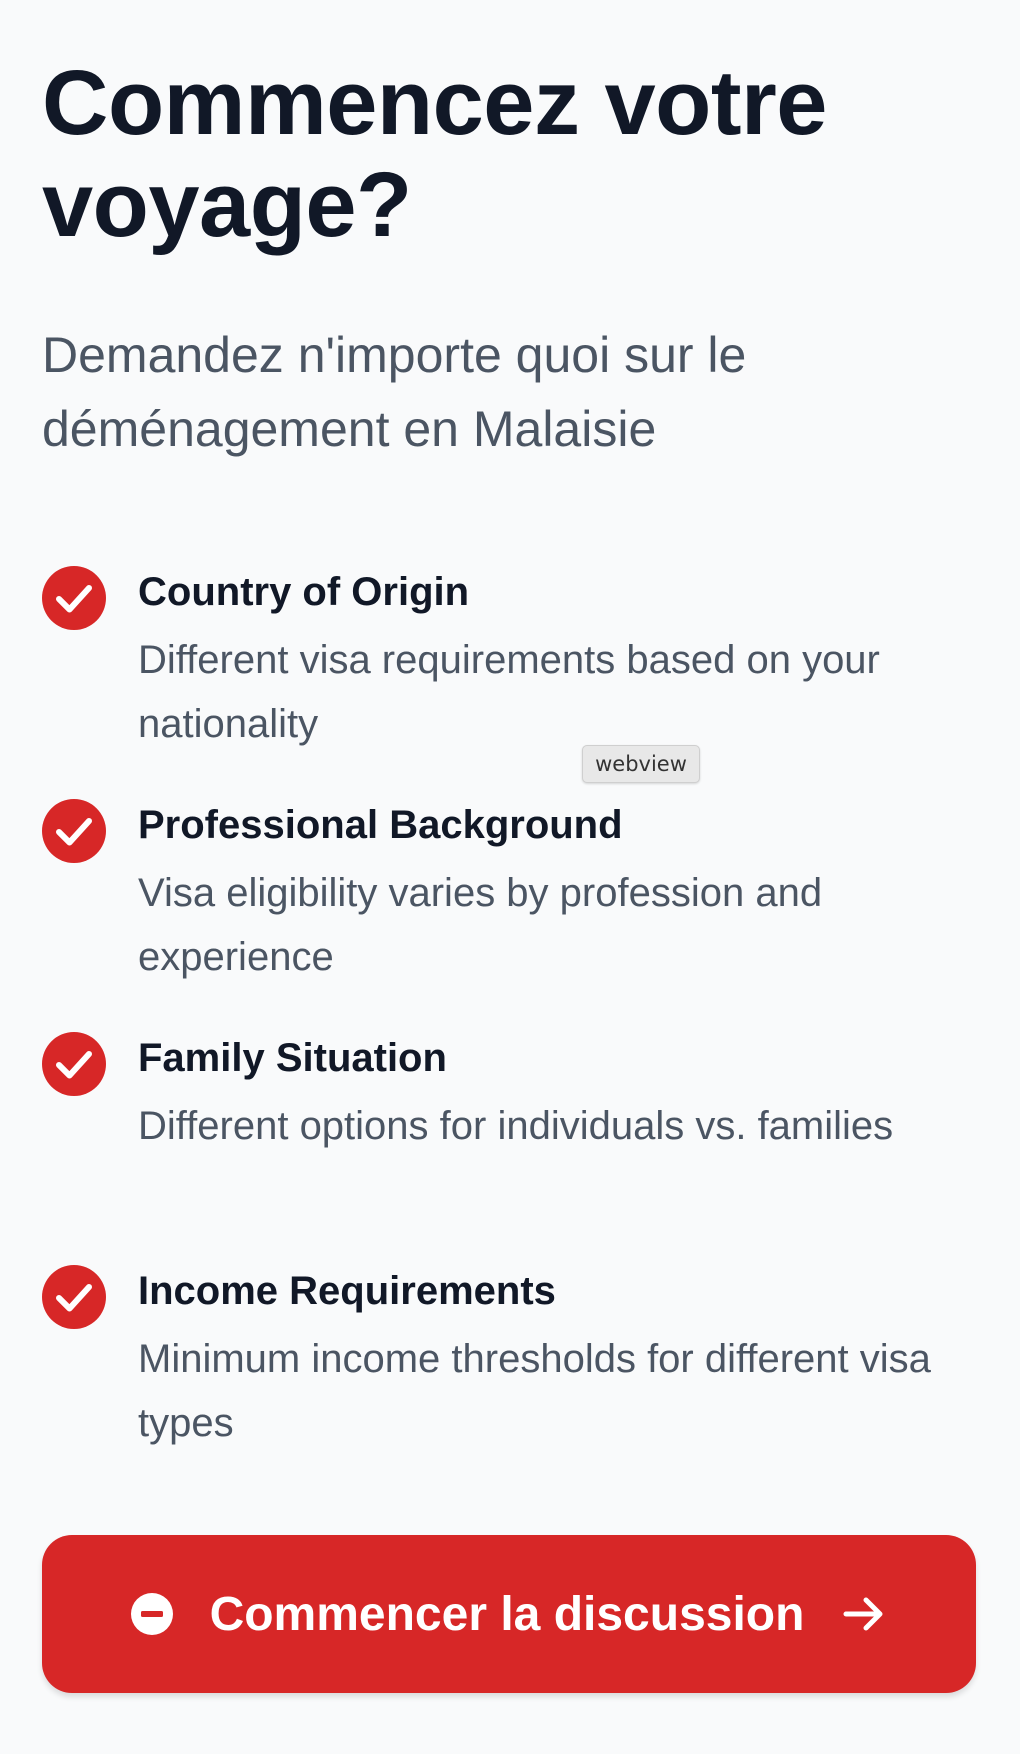 This screenshot has width=1020, height=1754. What do you see at coordinates (434, 154) in the screenshot?
I see `page-title: Commencez votre voyage?` at bounding box center [434, 154].